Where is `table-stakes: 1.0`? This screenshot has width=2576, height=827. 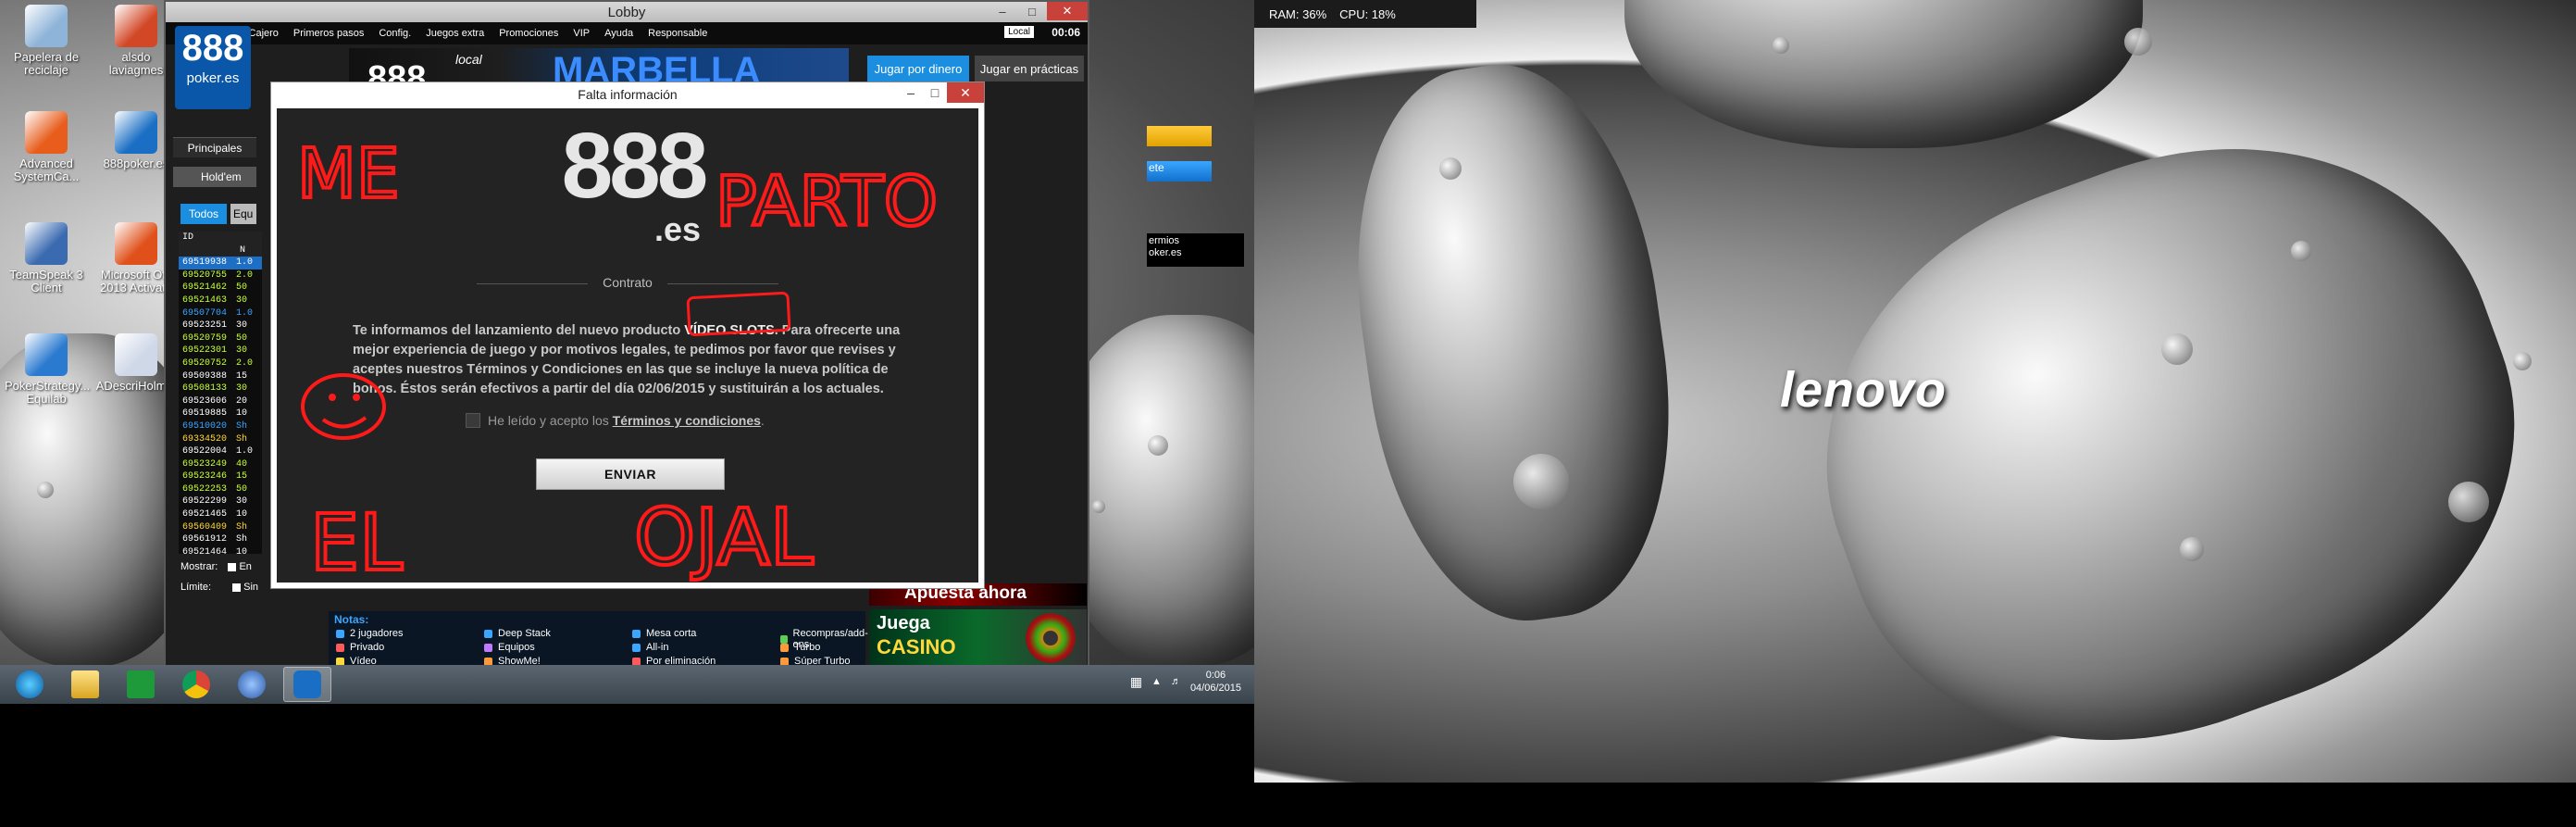 table-stakes: 1.0 is located at coordinates (245, 451).